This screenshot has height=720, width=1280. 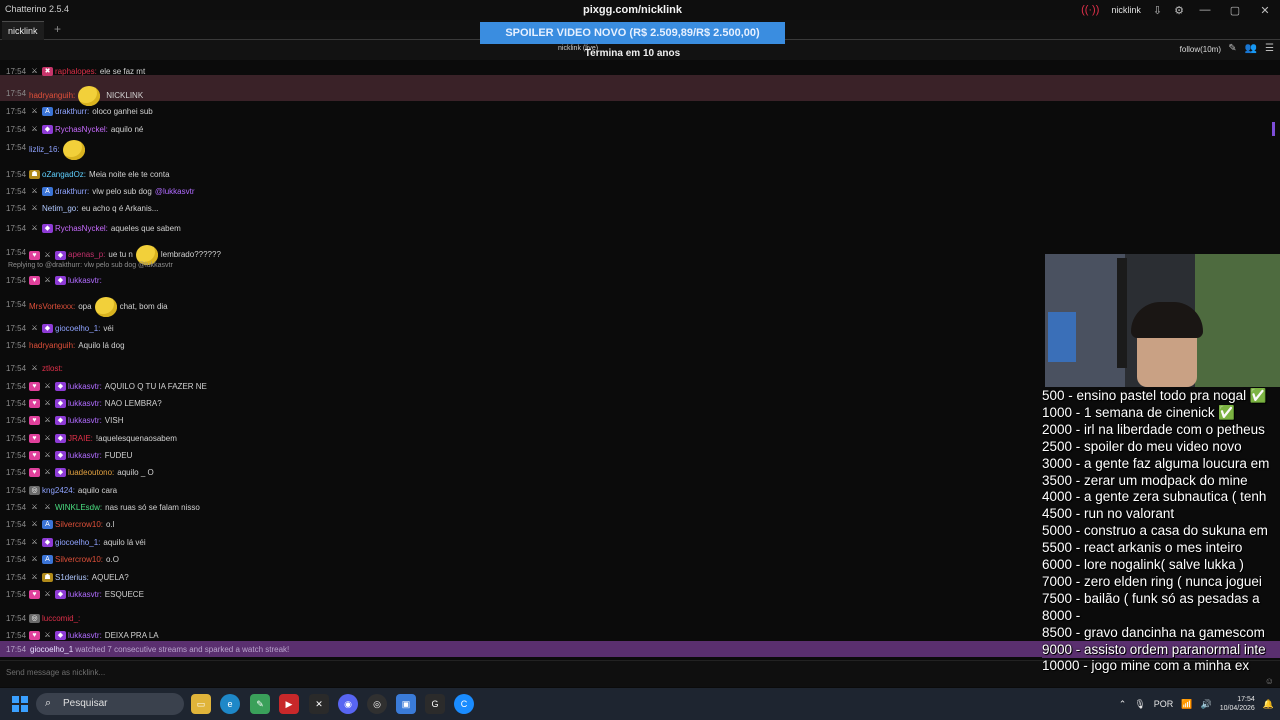 What do you see at coordinates (76, 71) in the screenshot?
I see `message-username: raphalopes:` at bounding box center [76, 71].